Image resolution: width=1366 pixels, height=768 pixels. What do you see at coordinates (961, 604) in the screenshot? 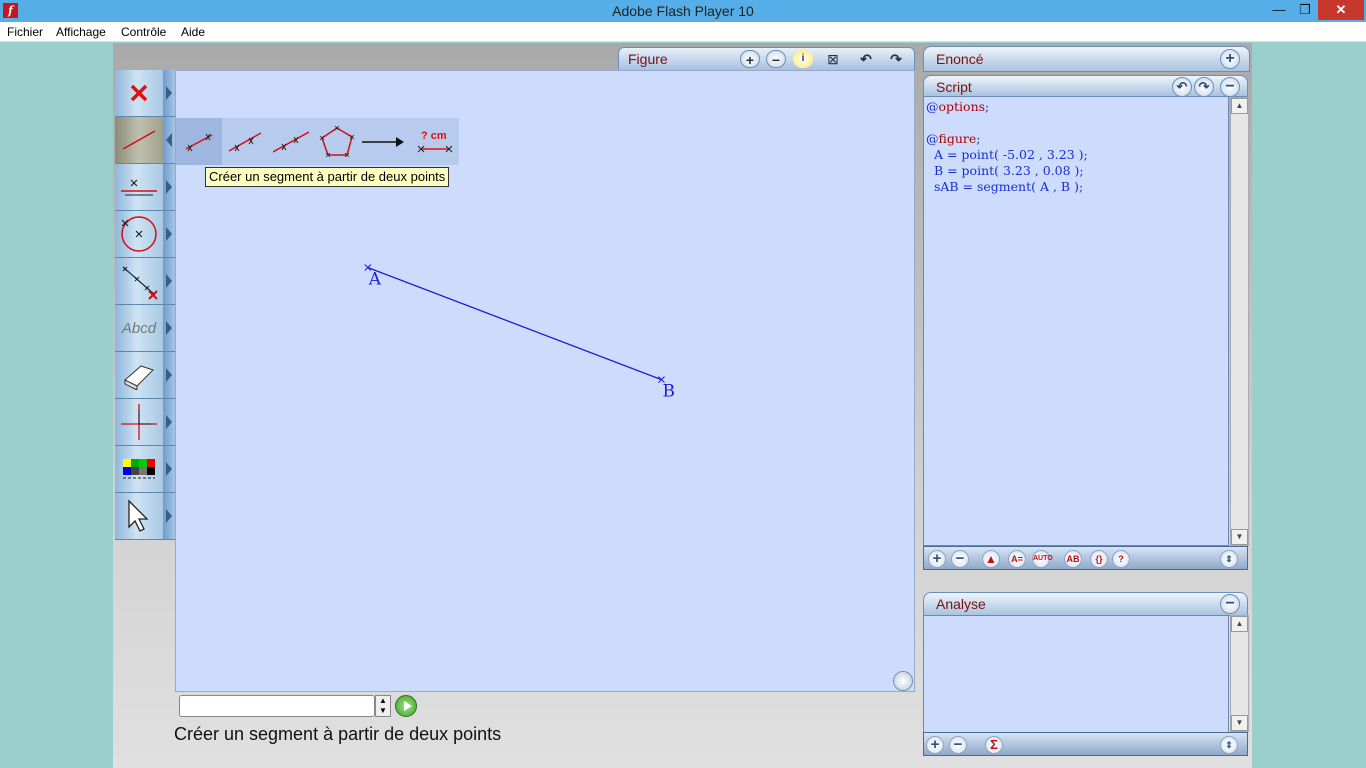
I see `analyse-title: Analyse` at bounding box center [961, 604].